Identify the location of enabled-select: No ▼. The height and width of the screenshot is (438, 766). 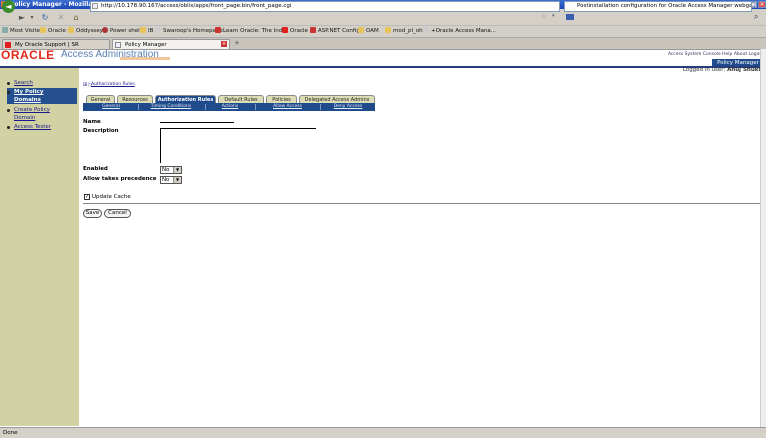
(171, 170).